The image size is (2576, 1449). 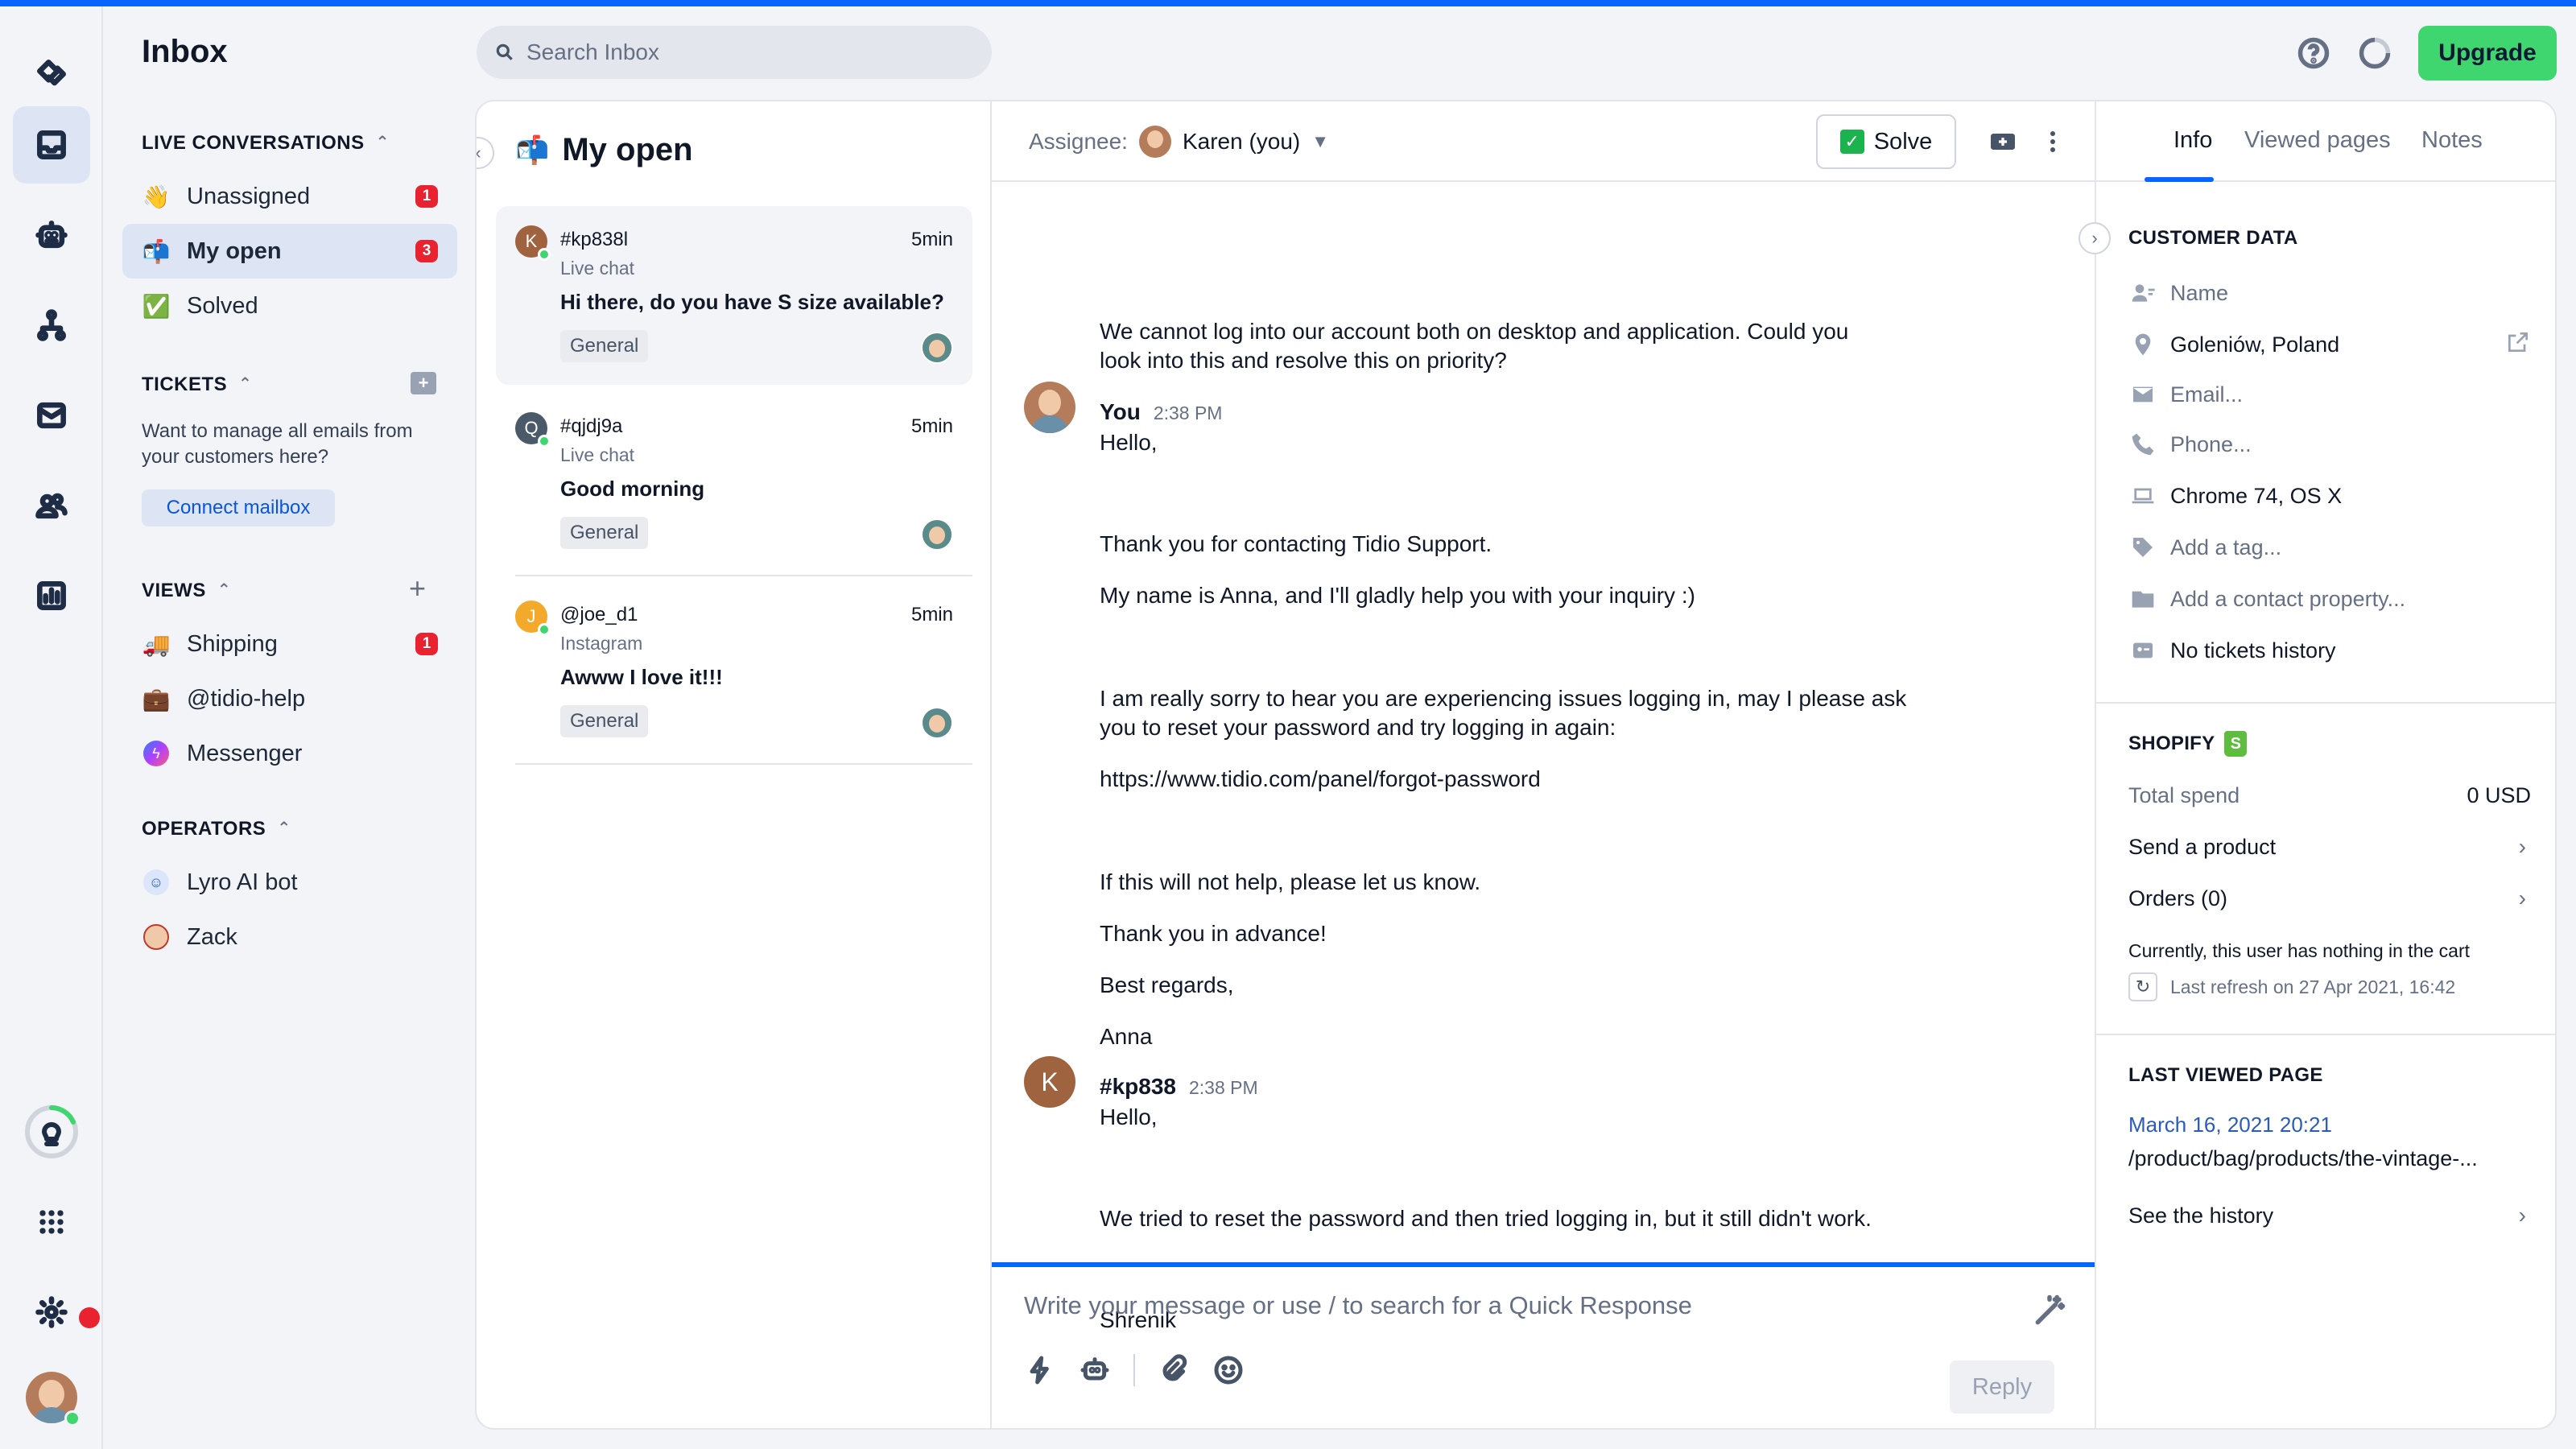 I want to click on apps-grid-icon, so click(x=51, y=1222).